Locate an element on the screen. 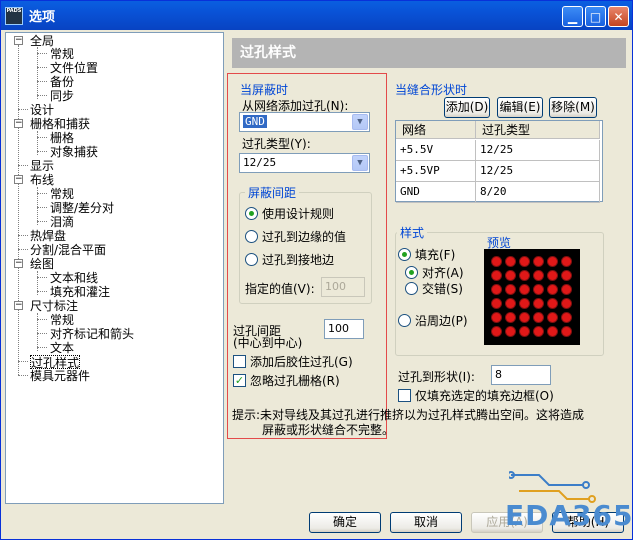 The height and width of the screenshot is (540, 633). radio-label: 对齐(A) is located at coordinates (443, 273).